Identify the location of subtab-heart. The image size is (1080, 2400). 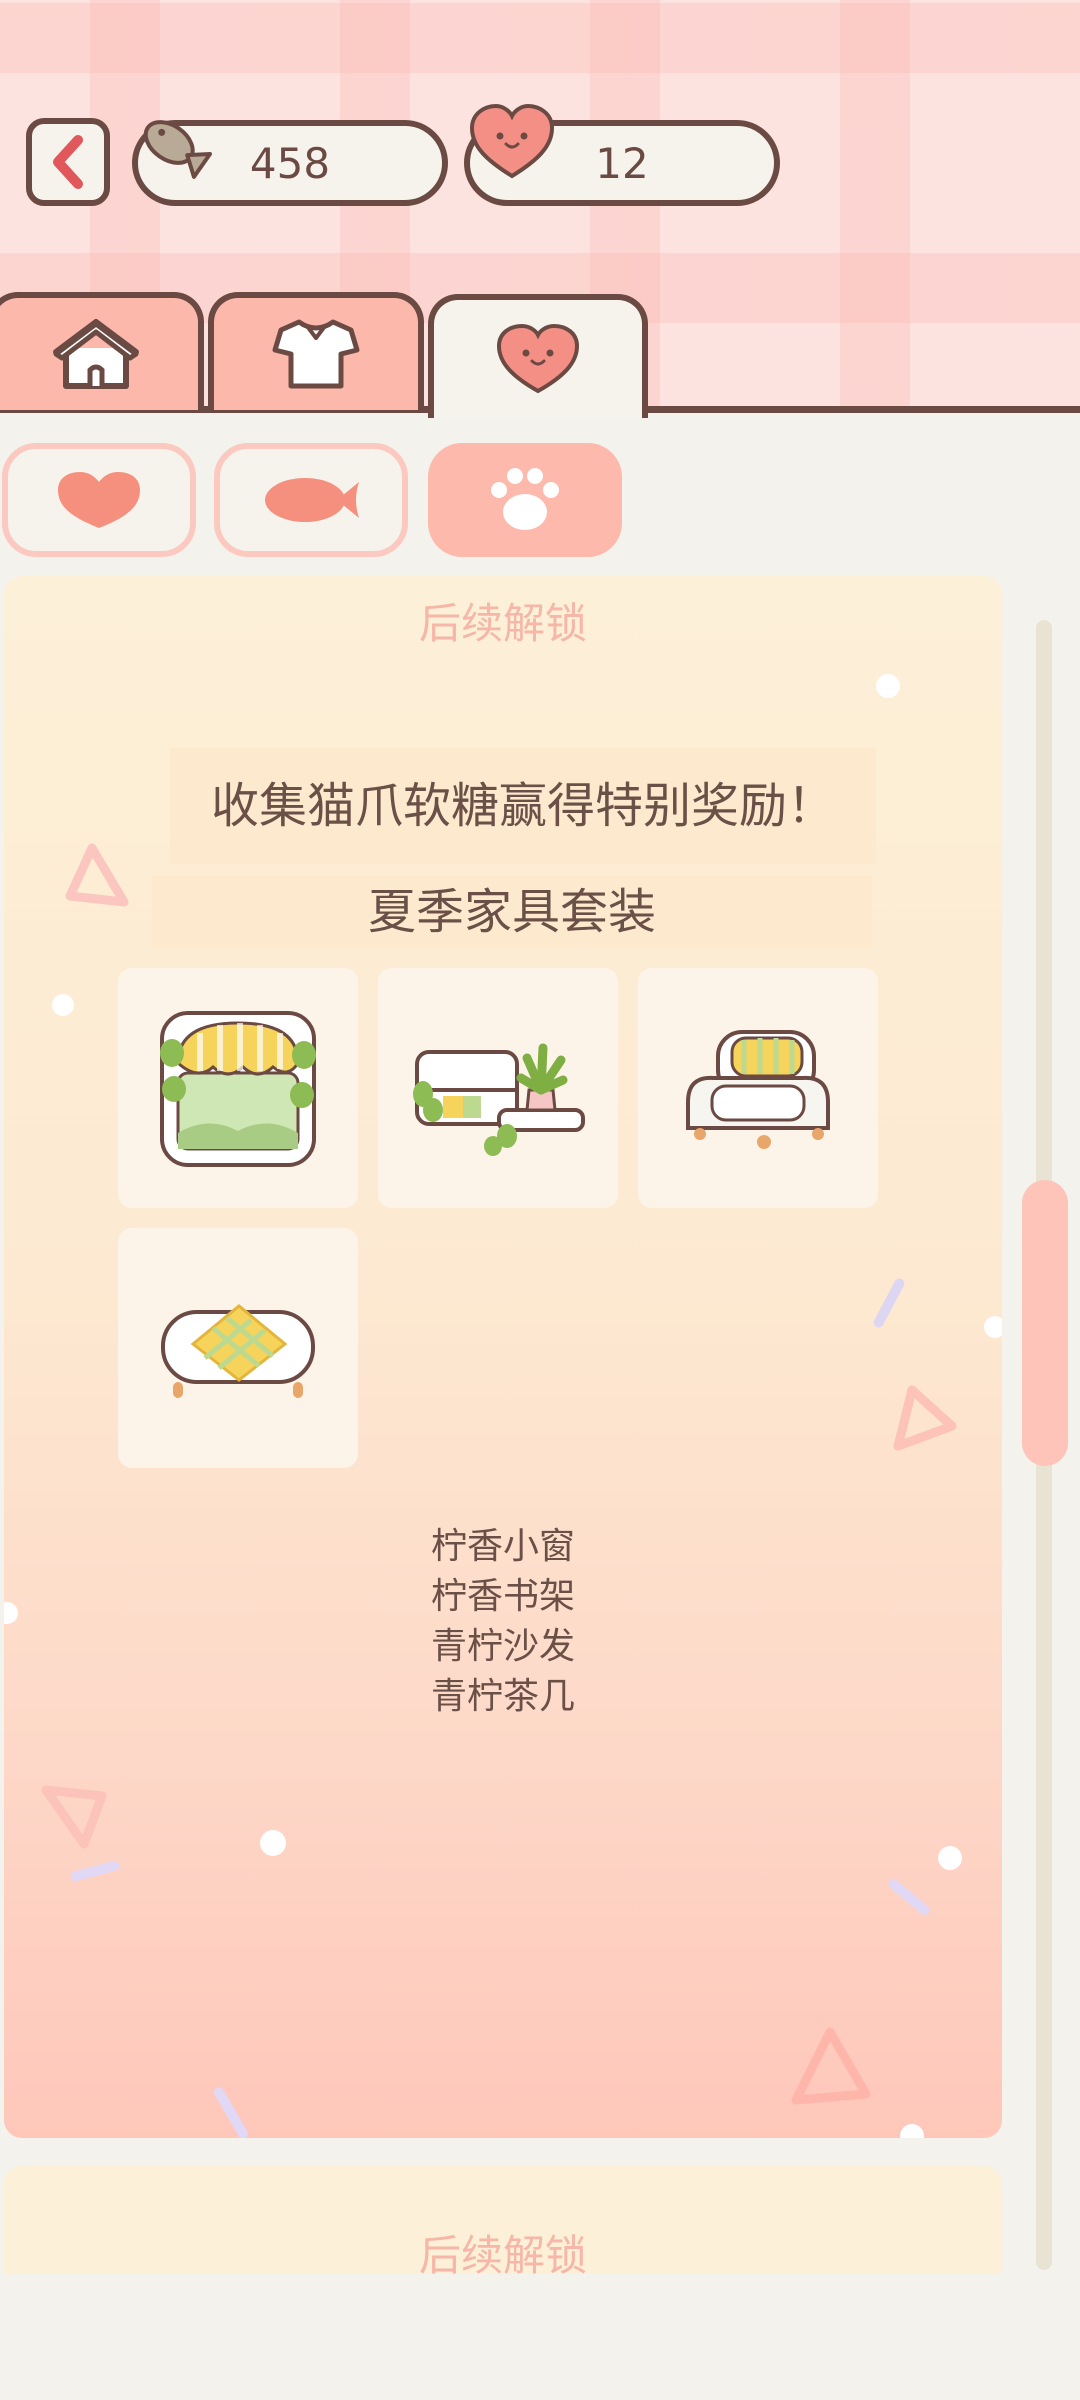
(99, 500).